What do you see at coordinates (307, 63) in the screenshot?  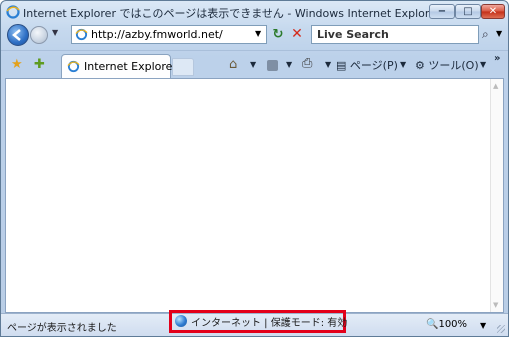 I see `print-icon: ⎙` at bounding box center [307, 63].